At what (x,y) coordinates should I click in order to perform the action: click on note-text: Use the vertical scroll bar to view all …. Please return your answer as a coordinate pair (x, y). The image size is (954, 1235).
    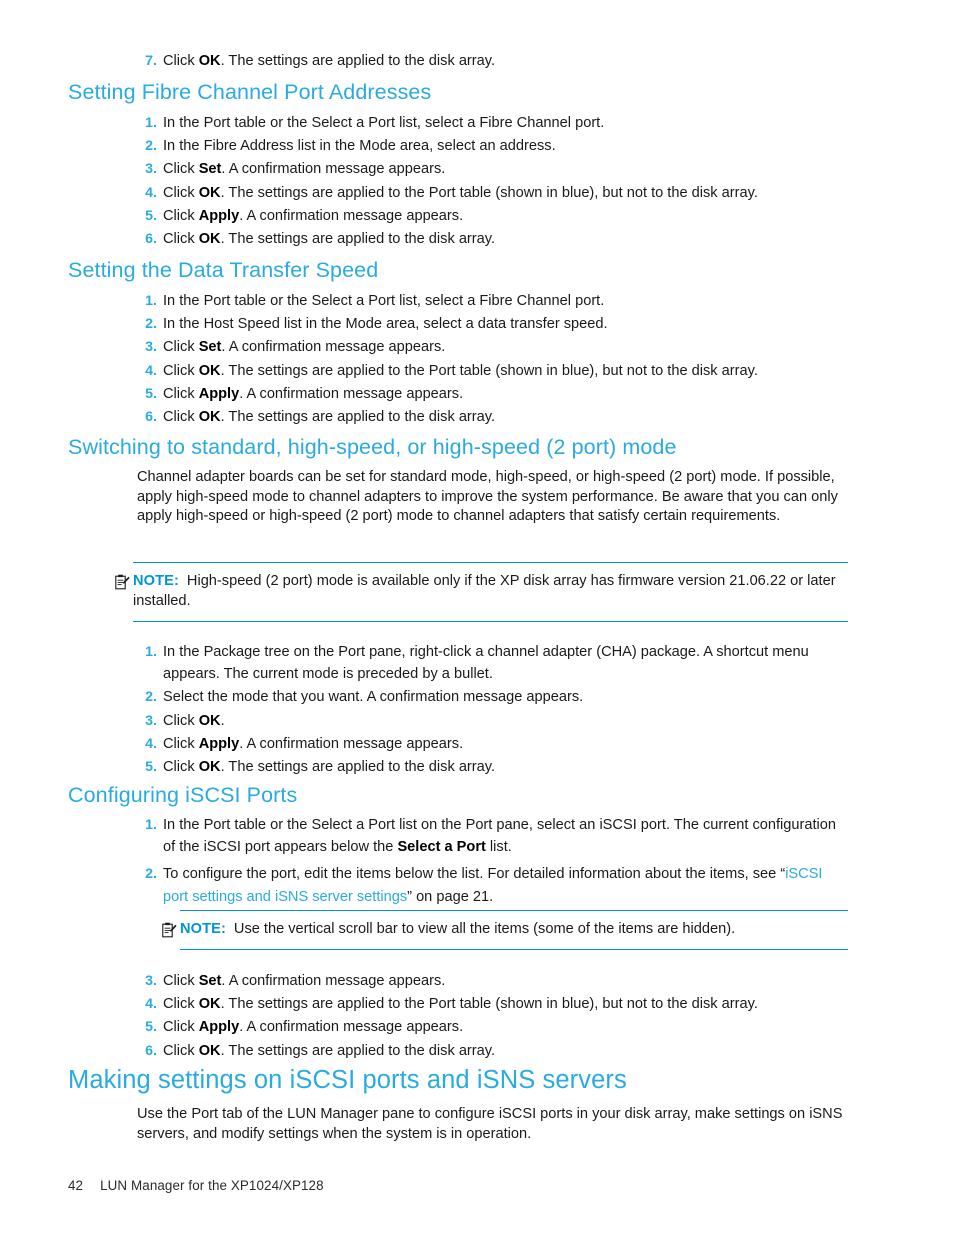
    Looking at the image, I should click on (484, 929).